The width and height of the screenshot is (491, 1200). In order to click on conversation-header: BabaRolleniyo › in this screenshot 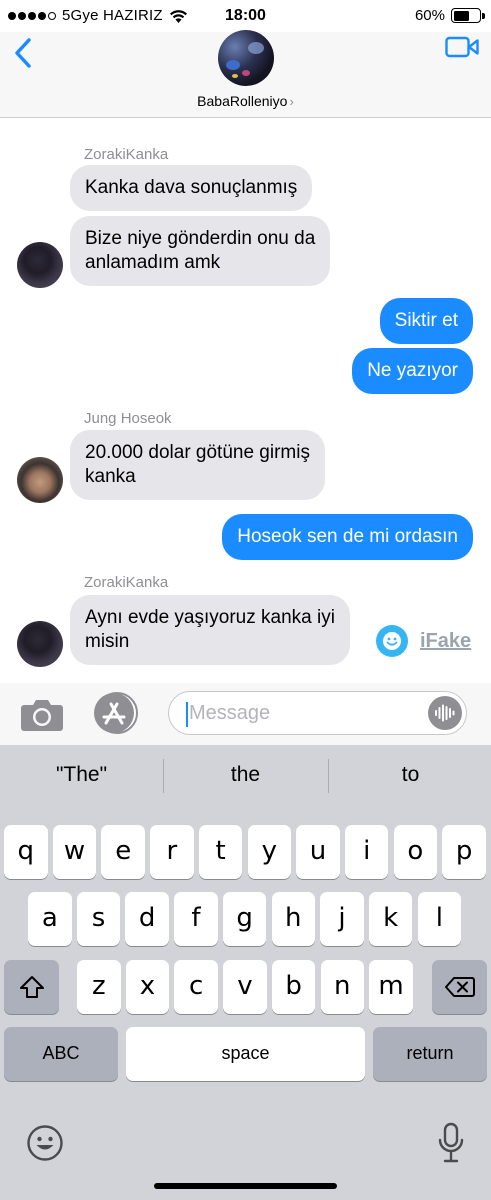, I will do `click(245, 74)`.